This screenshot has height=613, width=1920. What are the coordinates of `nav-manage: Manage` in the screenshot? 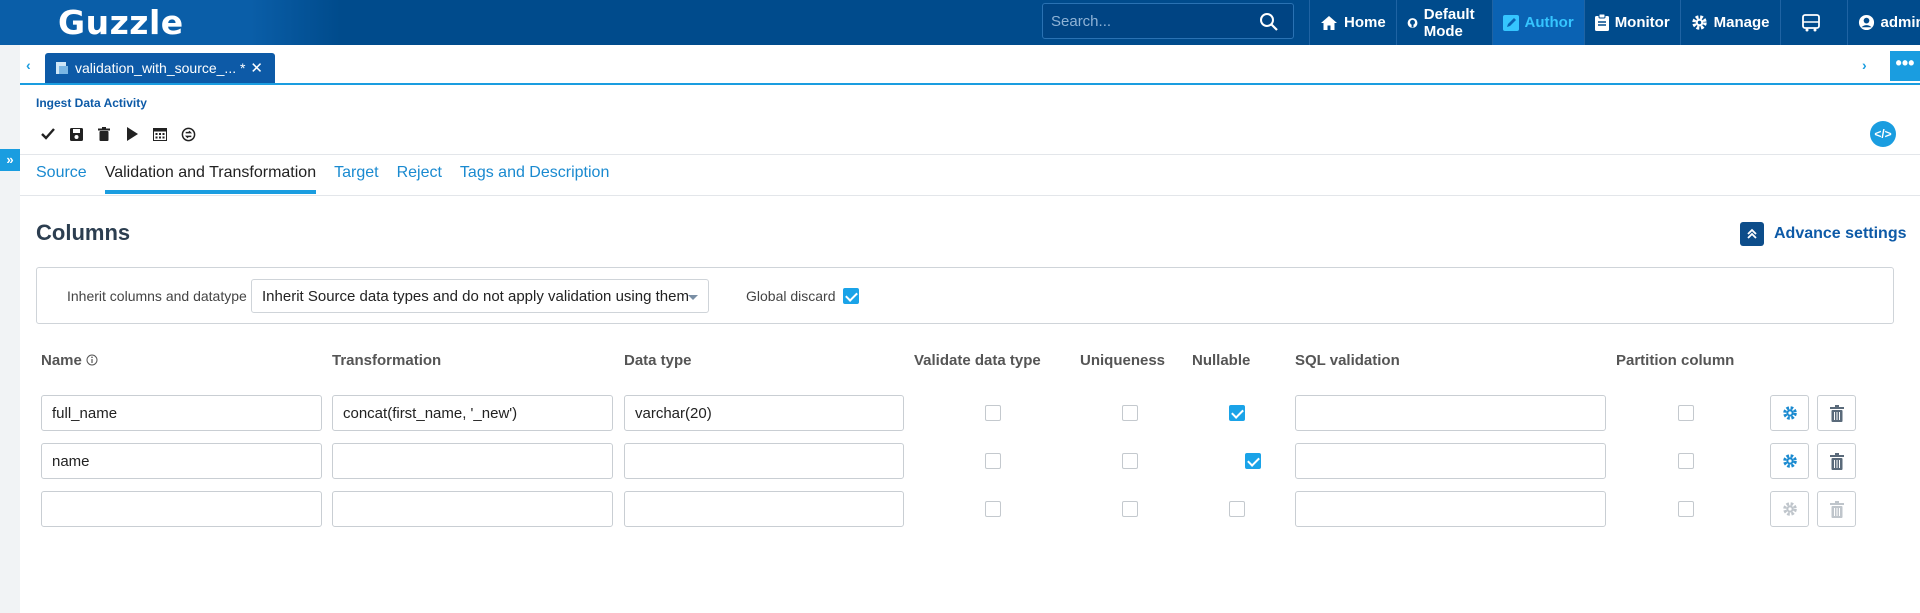 It's located at (1729, 22).